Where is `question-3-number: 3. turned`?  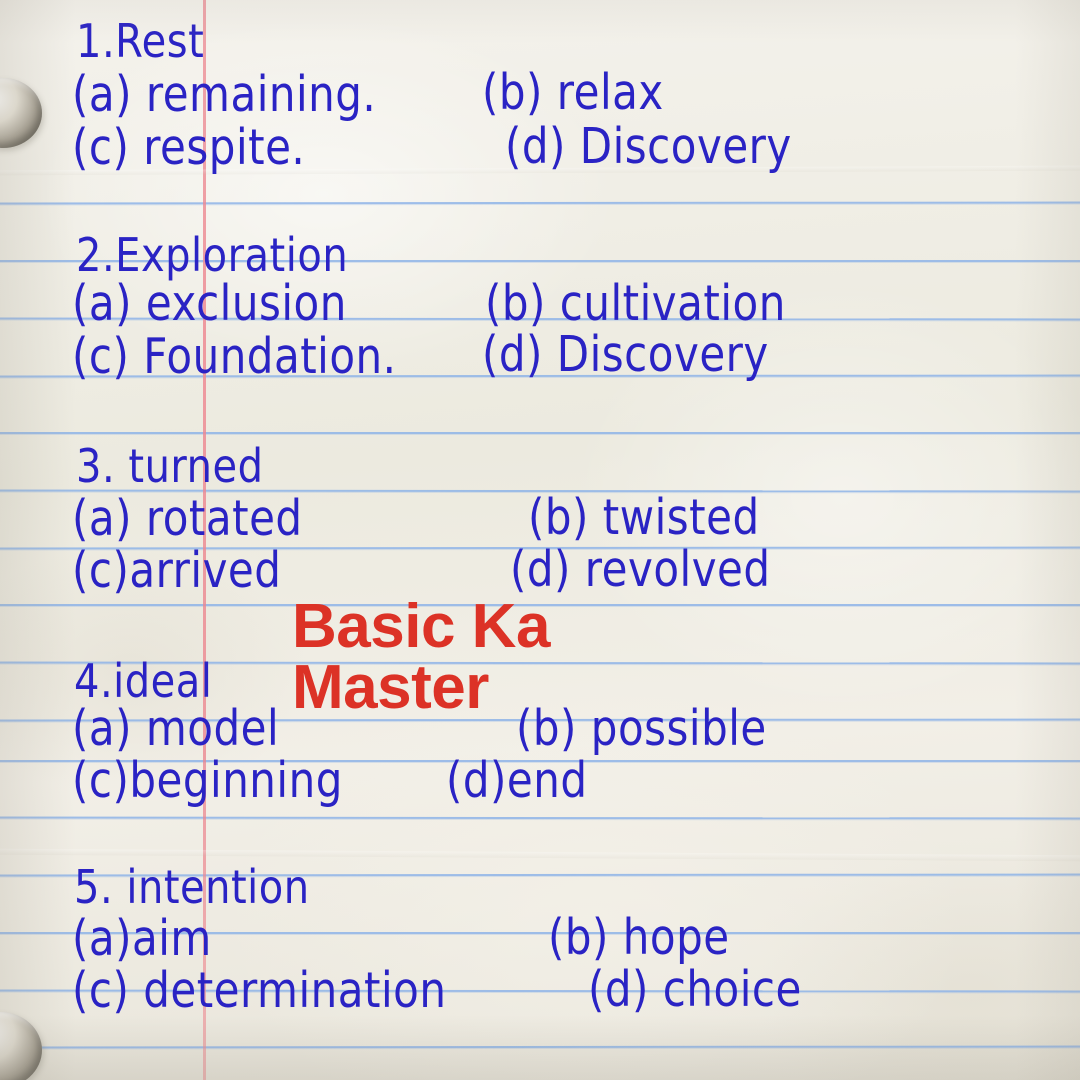 question-3-number: 3. turned is located at coordinates (170, 467).